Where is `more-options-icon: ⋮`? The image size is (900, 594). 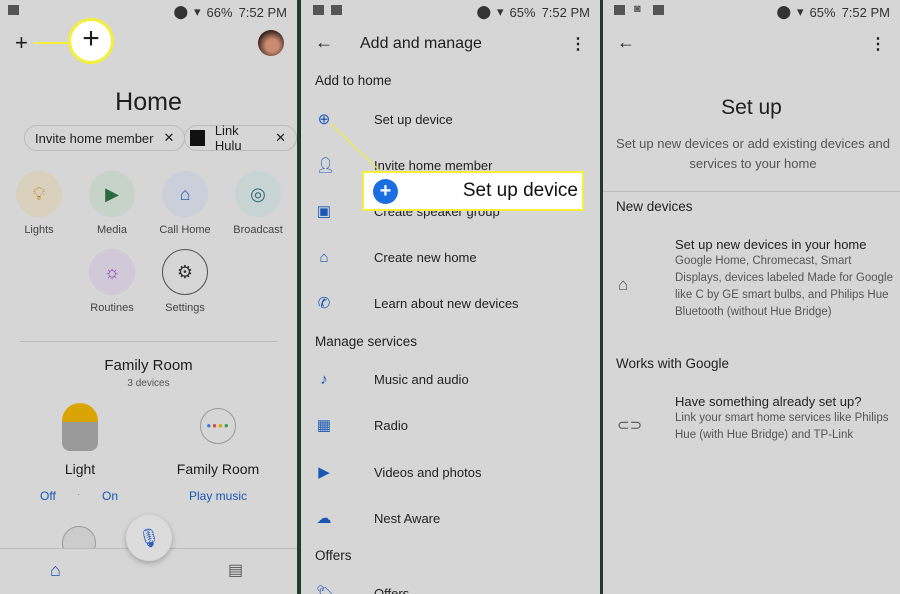
more-options-icon: ⋮ is located at coordinates (878, 44).